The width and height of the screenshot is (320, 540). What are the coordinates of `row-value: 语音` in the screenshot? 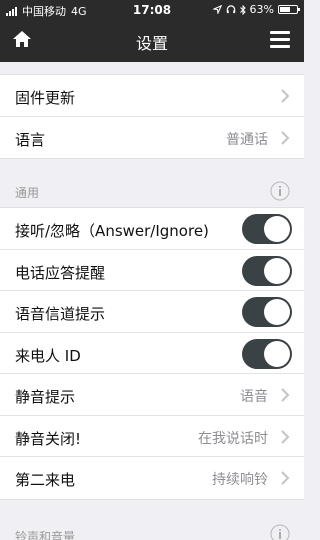 It's located at (254, 397).